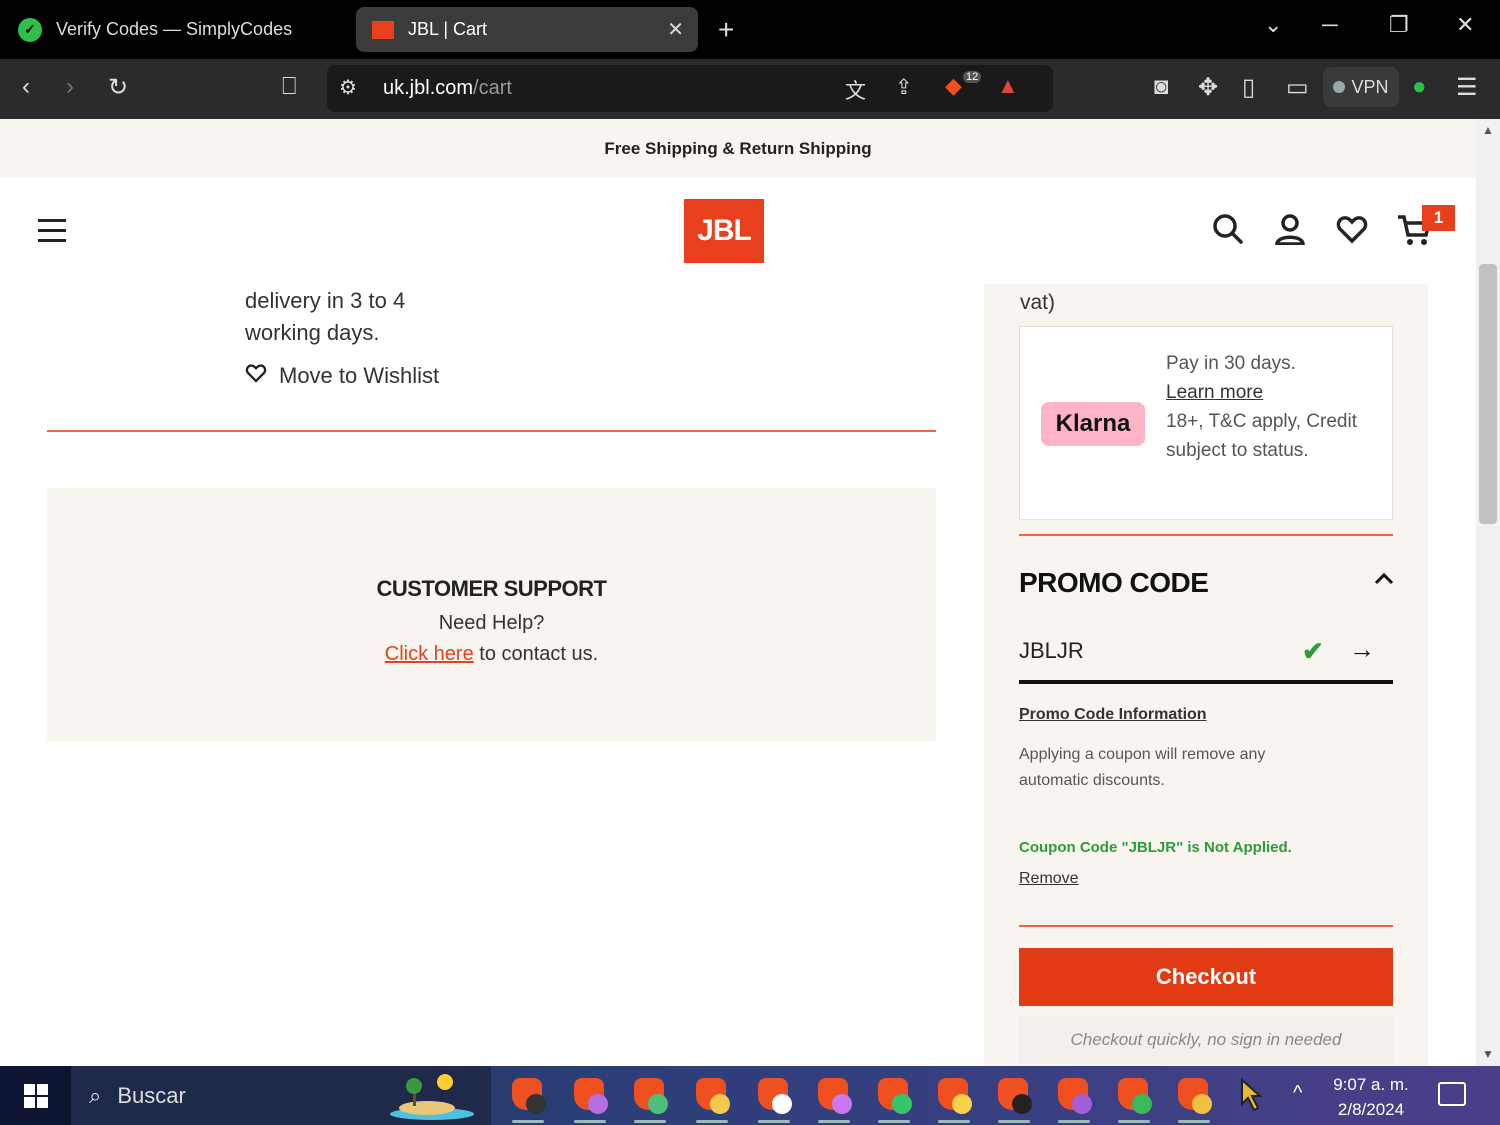 This screenshot has width=1500, height=1125. Describe the element at coordinates (1208, 87) in the screenshot. I see `extensions-icon: ✥` at that location.